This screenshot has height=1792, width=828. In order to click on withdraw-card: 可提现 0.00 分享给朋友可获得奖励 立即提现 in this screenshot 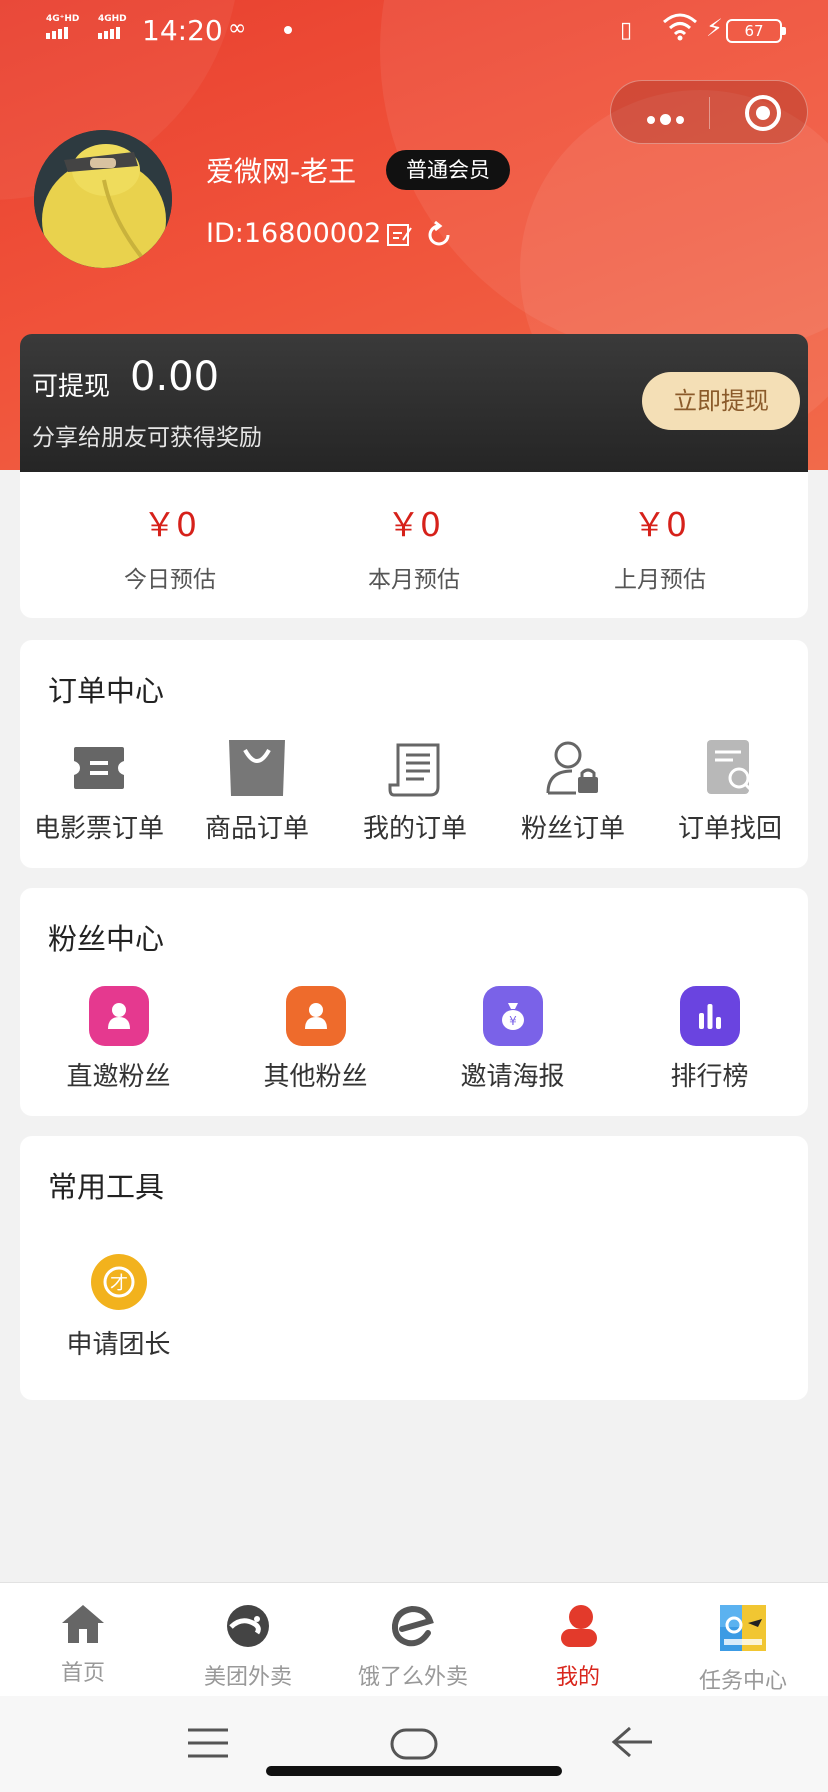, I will do `click(414, 403)`.